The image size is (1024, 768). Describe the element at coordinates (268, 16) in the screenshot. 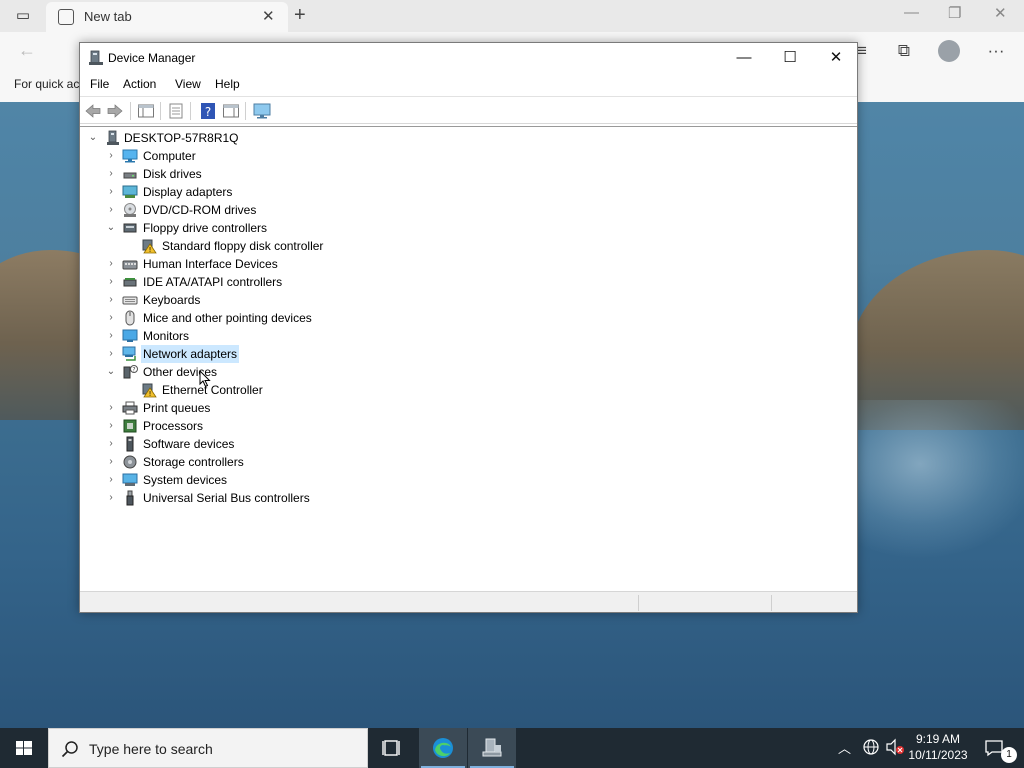

I see `close-tab-icon: ✕` at that location.